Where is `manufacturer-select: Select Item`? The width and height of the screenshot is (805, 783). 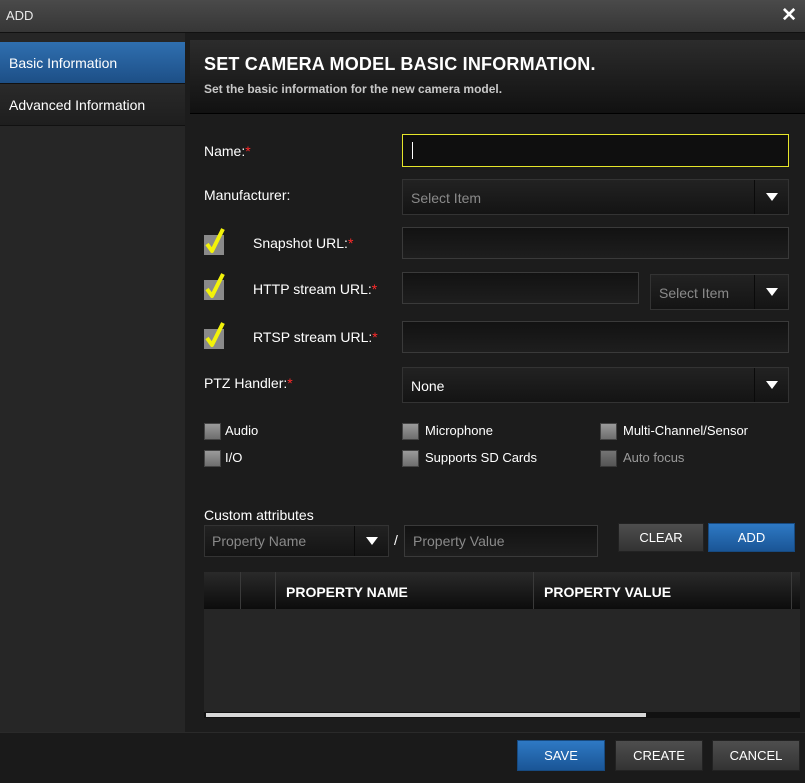 manufacturer-select: Select Item is located at coordinates (595, 197).